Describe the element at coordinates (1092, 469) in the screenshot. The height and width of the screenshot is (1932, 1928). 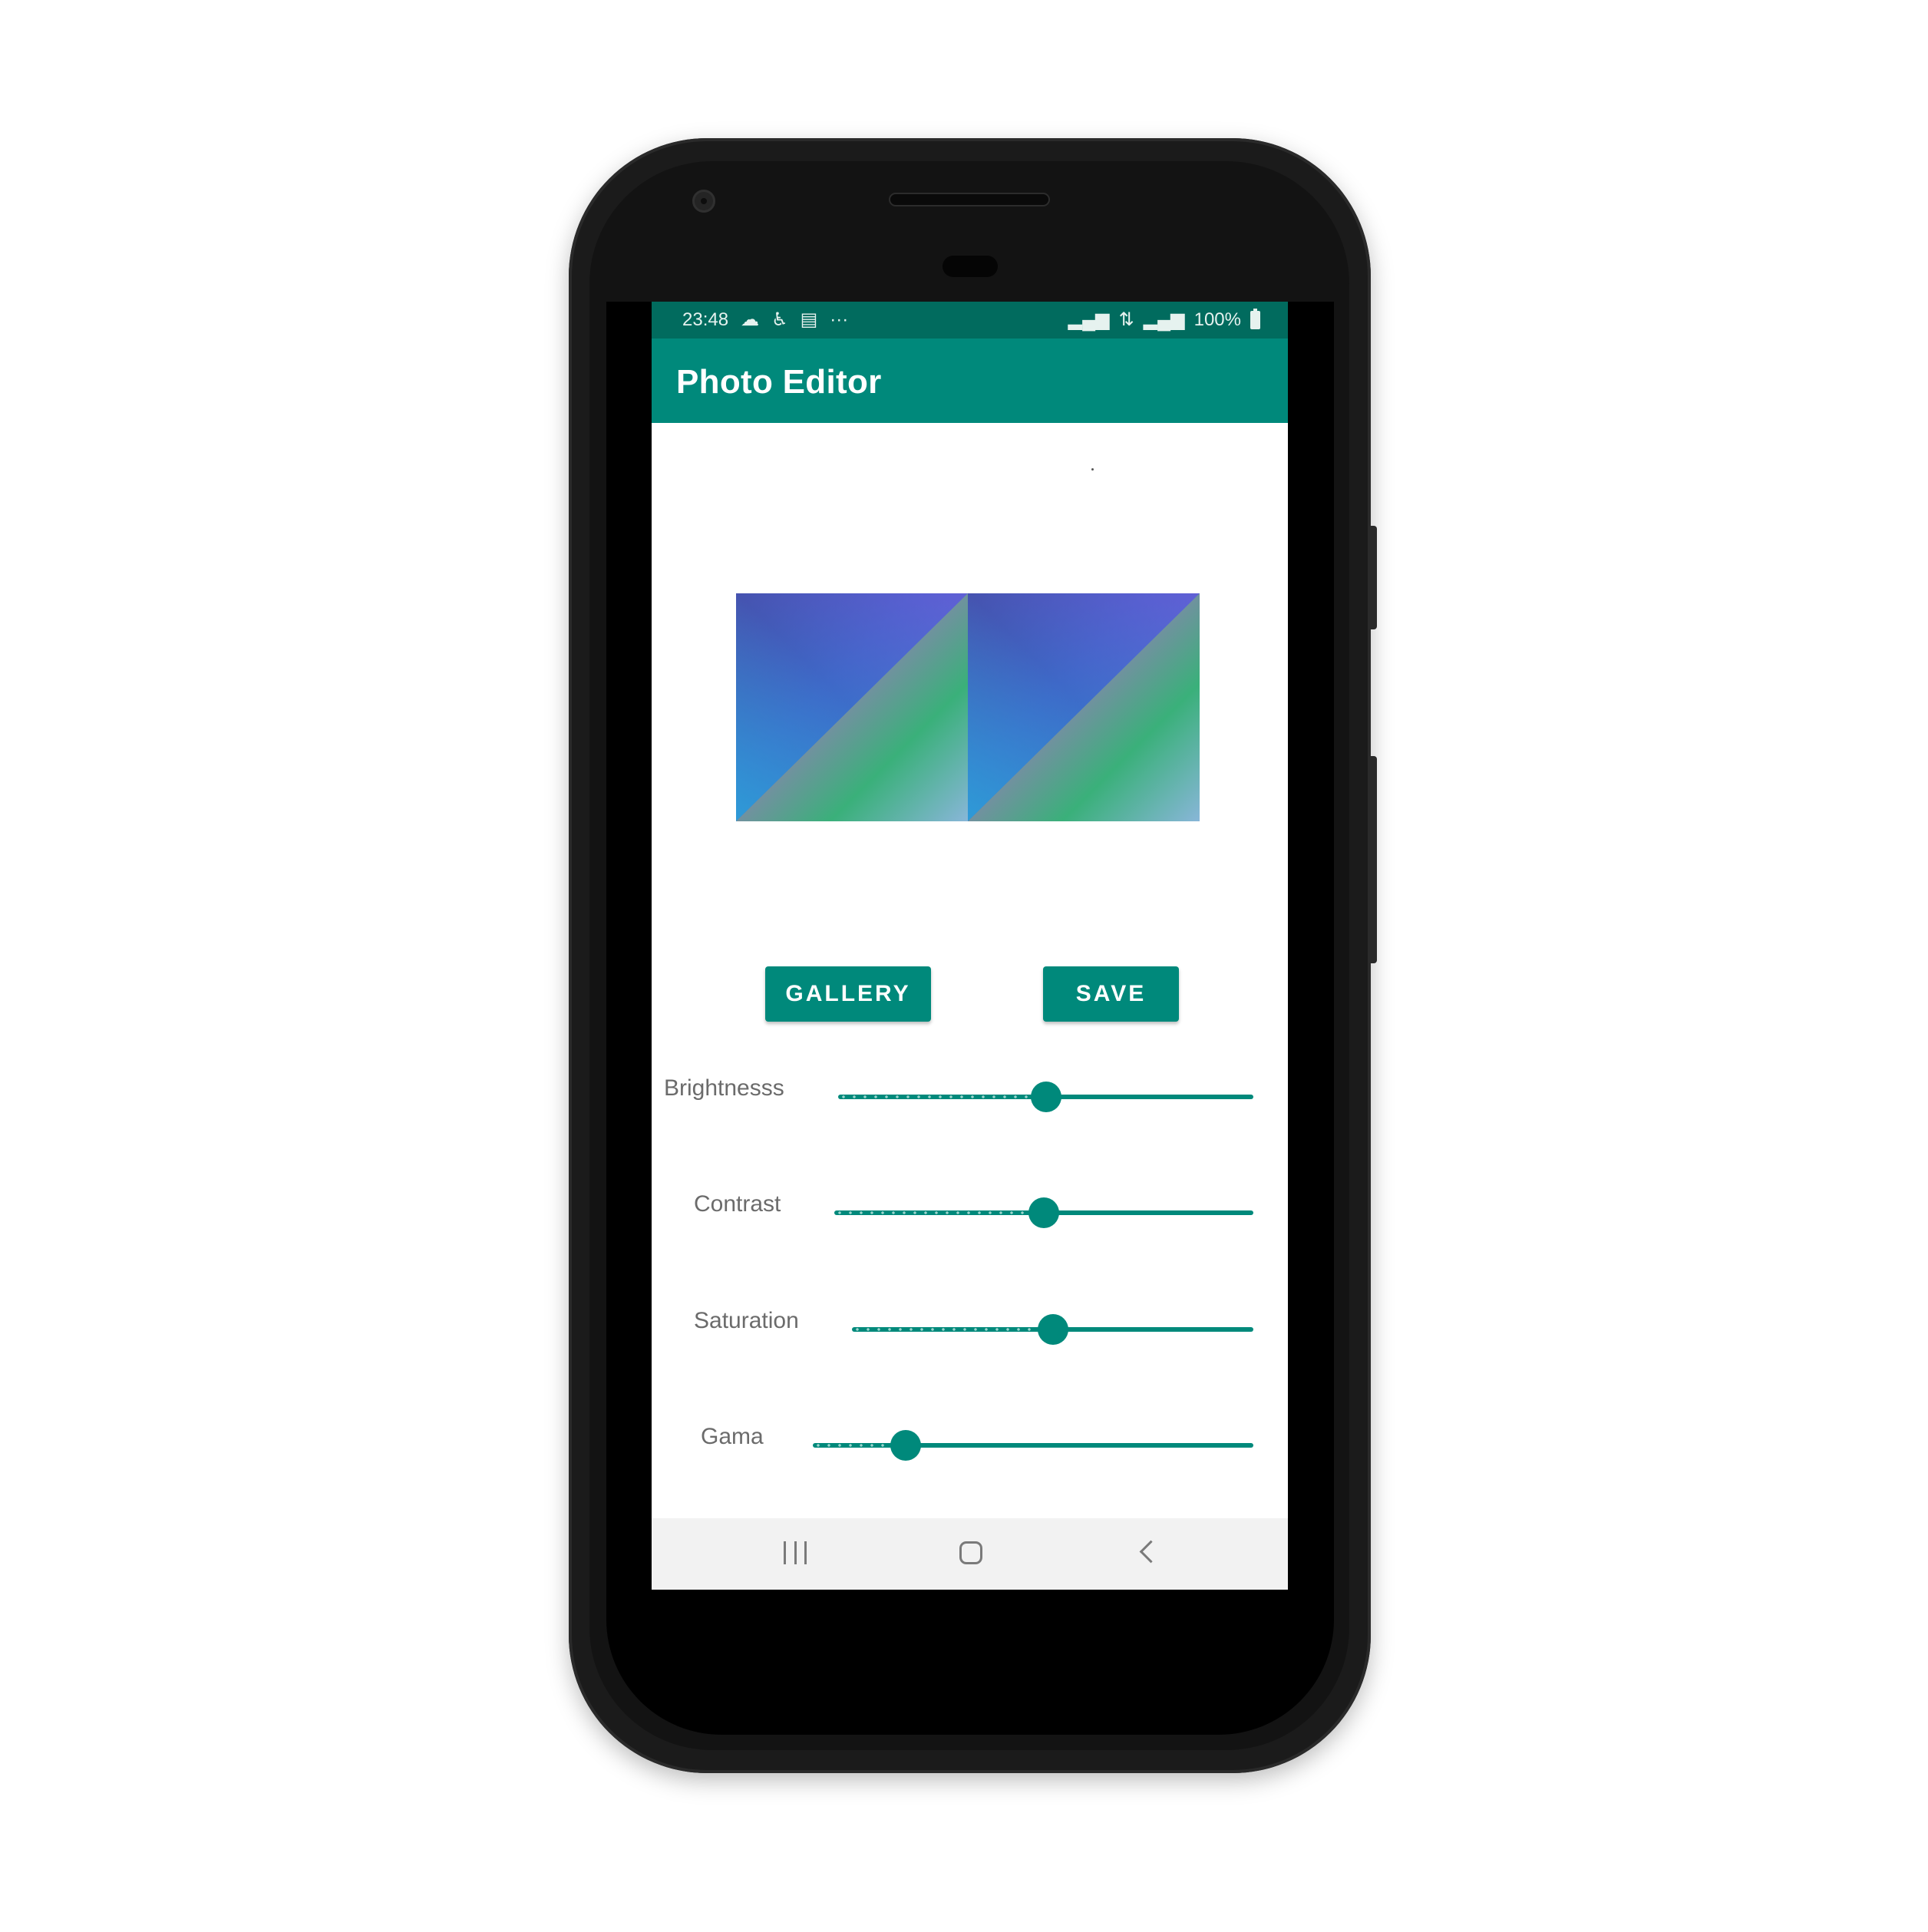
I see `stray-pixel` at that location.